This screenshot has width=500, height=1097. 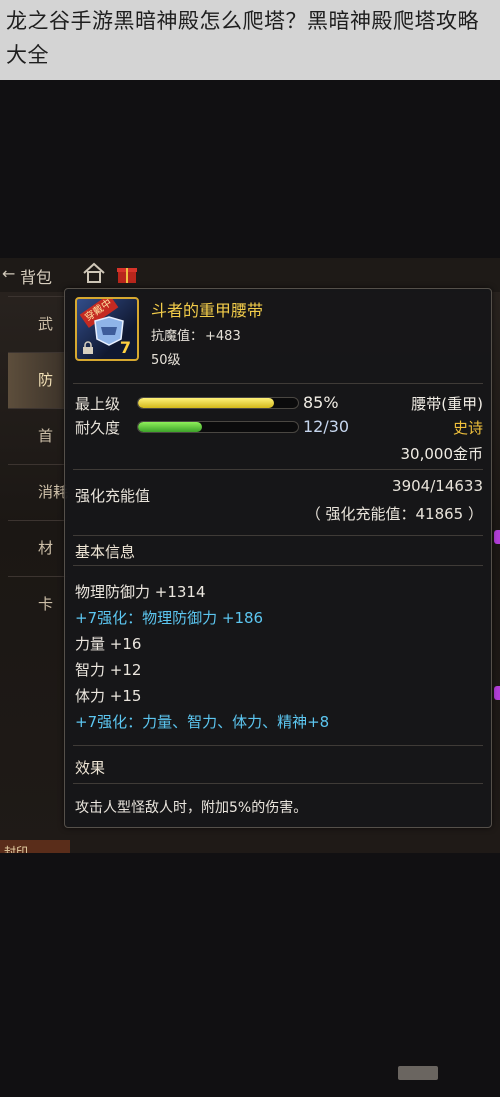 I want to click on top-level-bar-fill, so click(x=206, y=403).